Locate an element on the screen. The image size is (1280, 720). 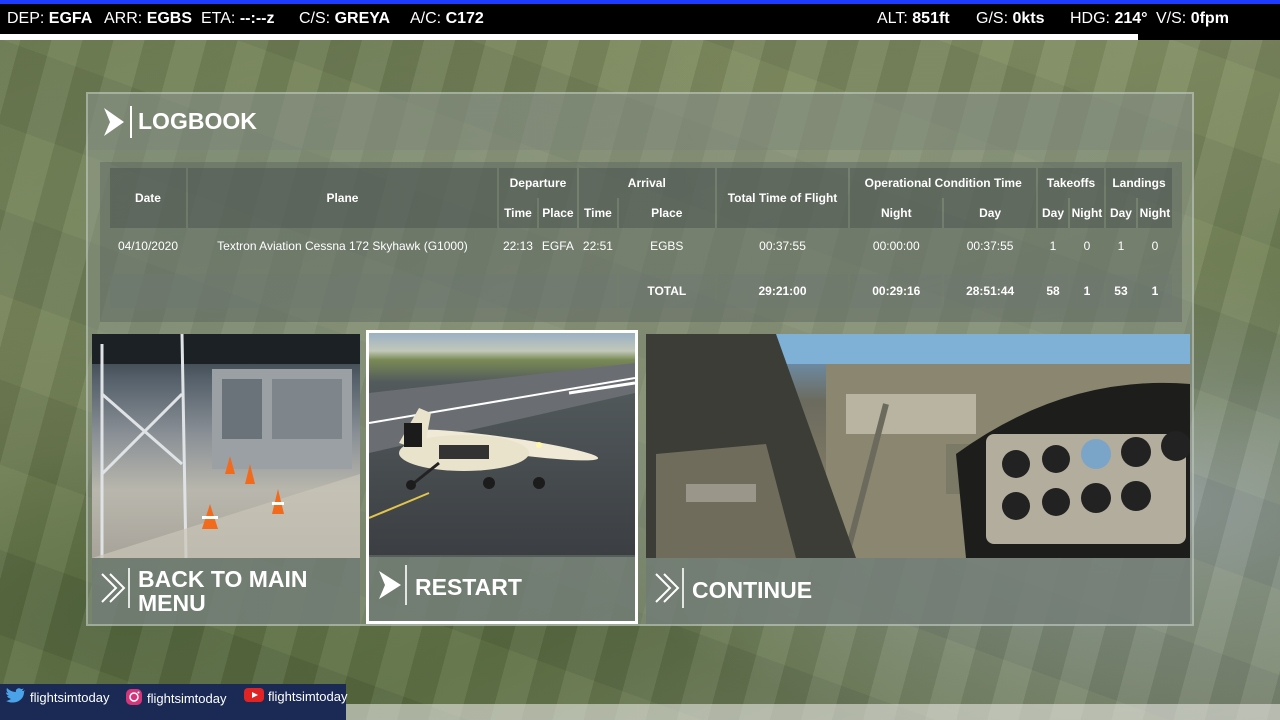
col-header-takeoffs: Takeoffs is located at coordinates (1071, 183).